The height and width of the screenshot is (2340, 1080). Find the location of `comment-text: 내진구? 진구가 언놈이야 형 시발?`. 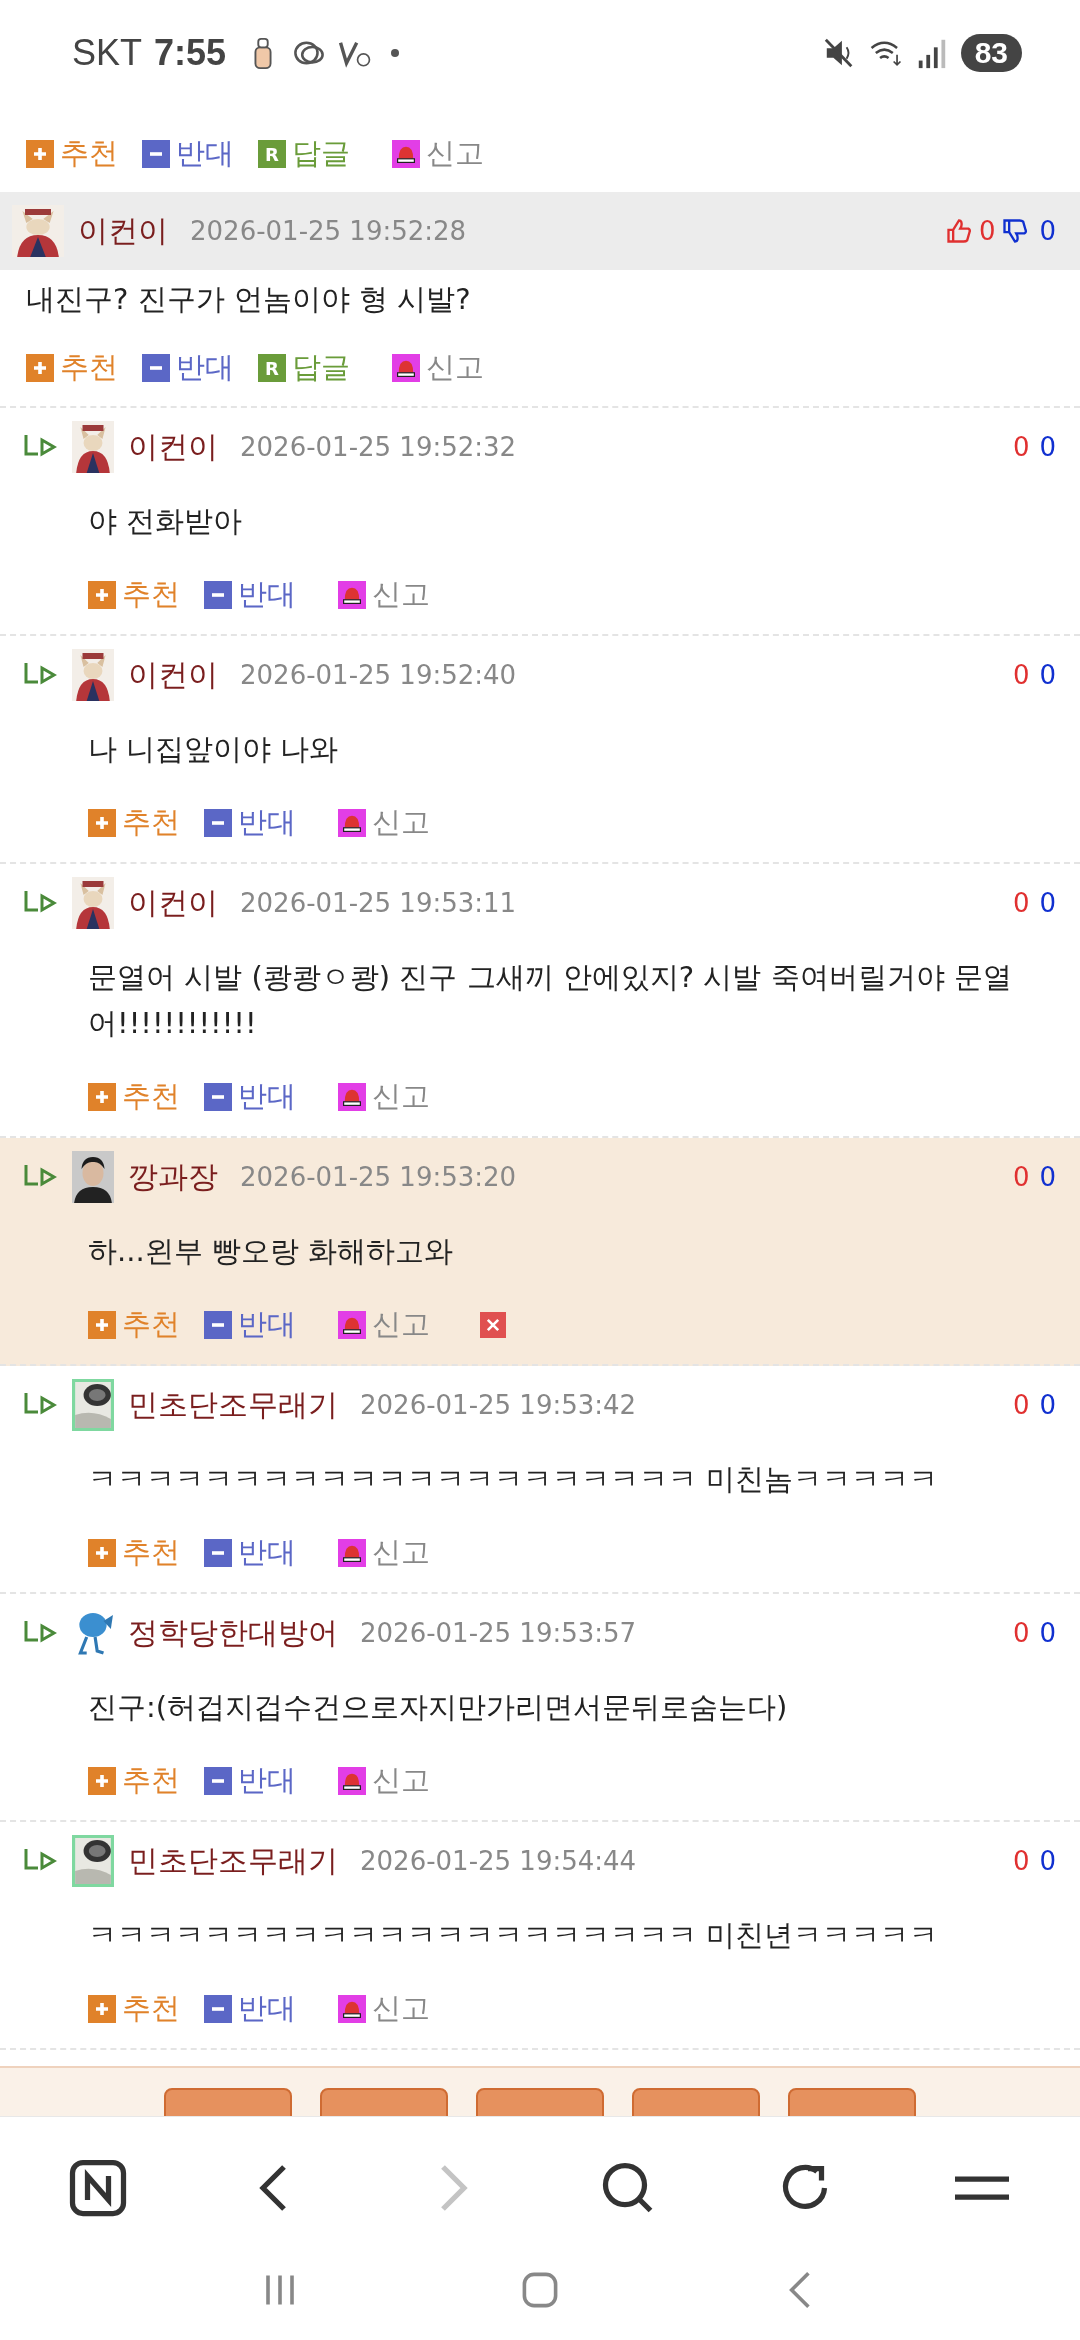

comment-text: 내진구? 진구가 언놈이야 형 시발? is located at coordinates (248, 299).